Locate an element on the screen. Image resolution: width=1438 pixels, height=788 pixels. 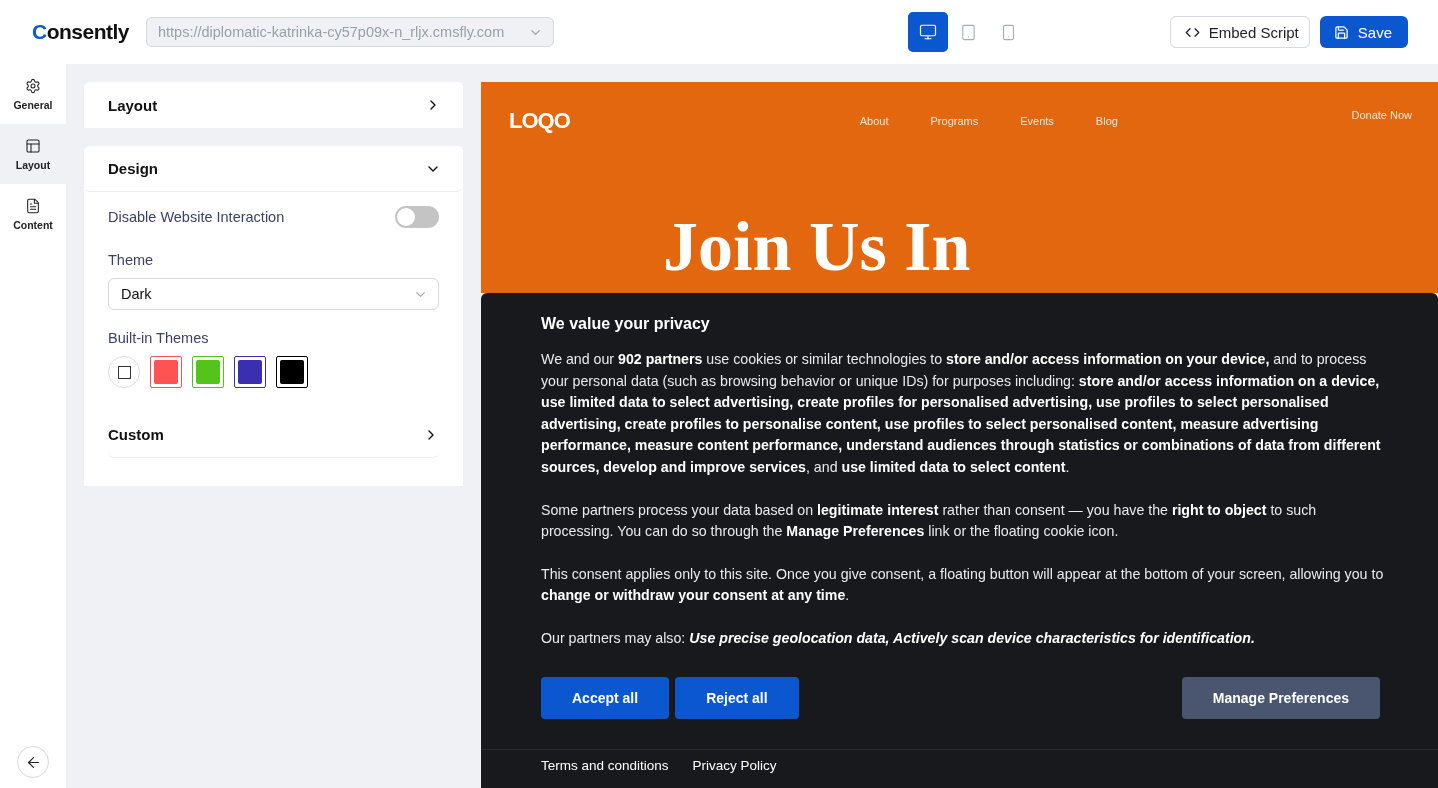
toggle-switch is located at coordinates (417, 217).